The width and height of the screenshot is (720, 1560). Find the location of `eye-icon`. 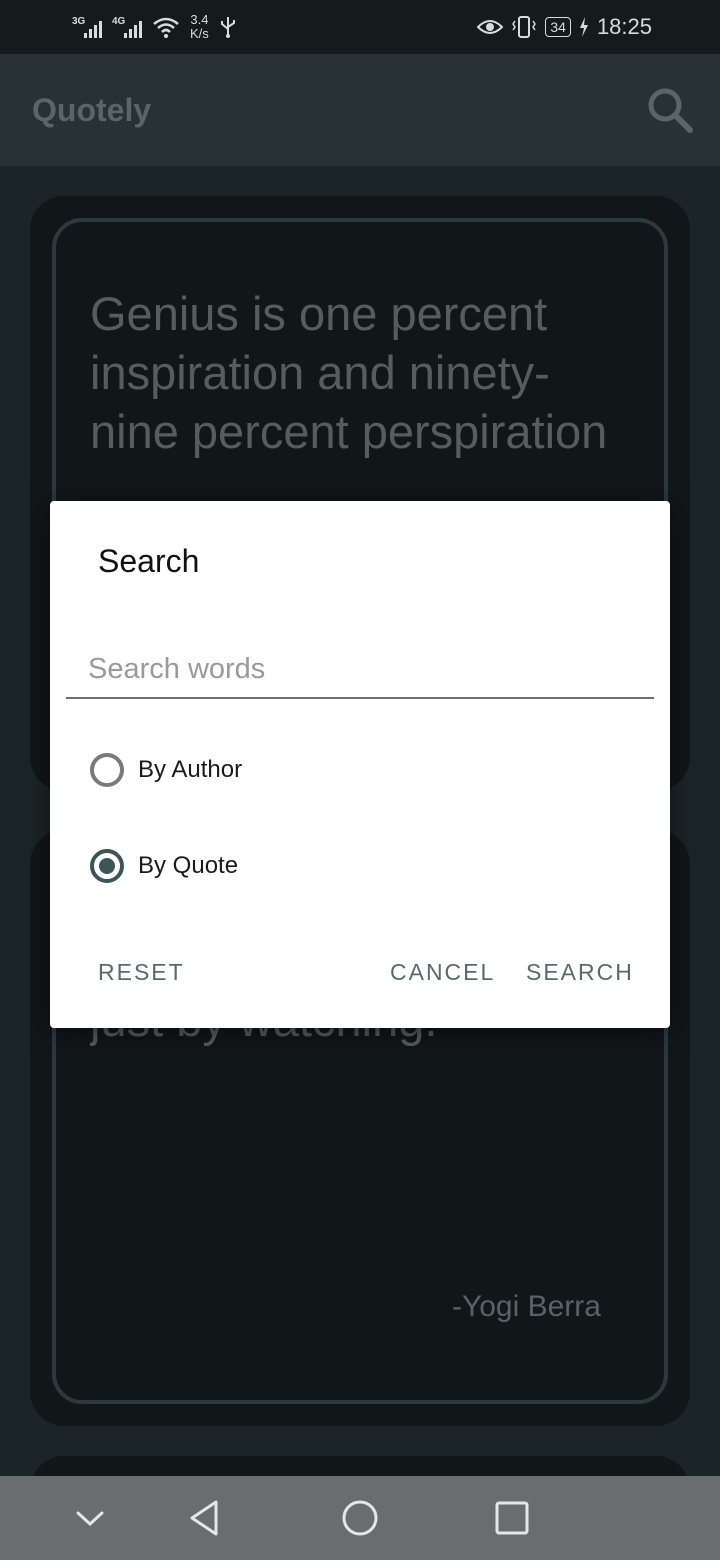

eye-icon is located at coordinates (490, 27).